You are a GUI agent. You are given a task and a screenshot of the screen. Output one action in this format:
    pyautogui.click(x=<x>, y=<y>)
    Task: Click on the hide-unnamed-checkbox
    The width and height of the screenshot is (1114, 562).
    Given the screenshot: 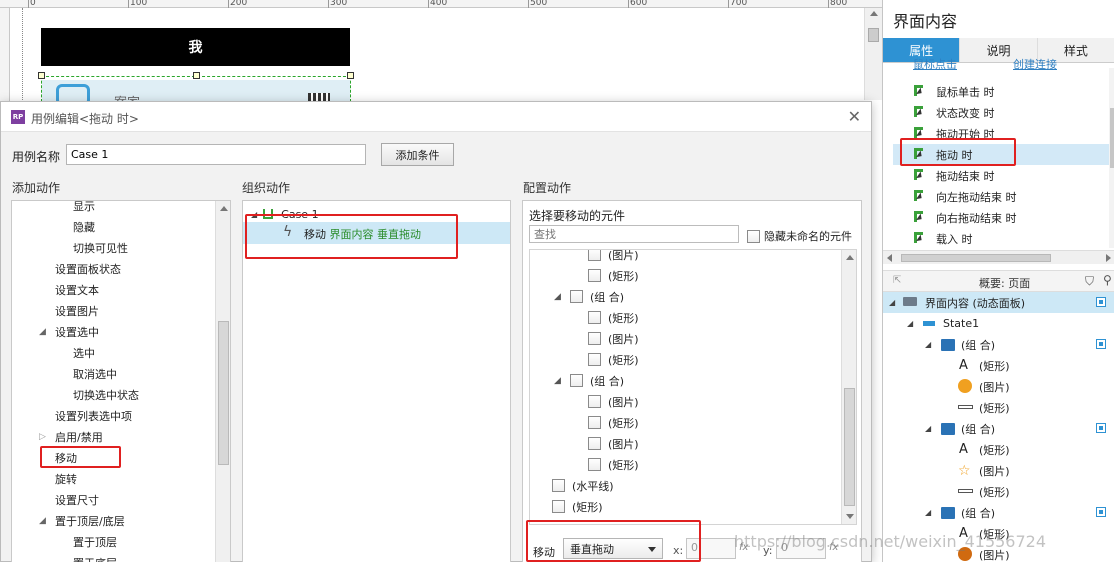 What is the action you would take?
    pyautogui.click(x=753, y=236)
    